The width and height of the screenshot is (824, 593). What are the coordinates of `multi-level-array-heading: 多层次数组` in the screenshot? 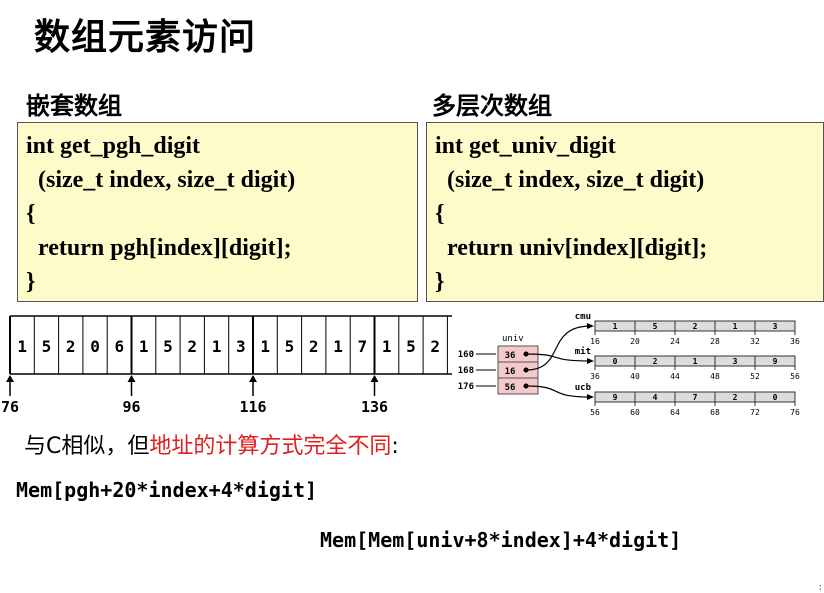 It's located at (492, 106).